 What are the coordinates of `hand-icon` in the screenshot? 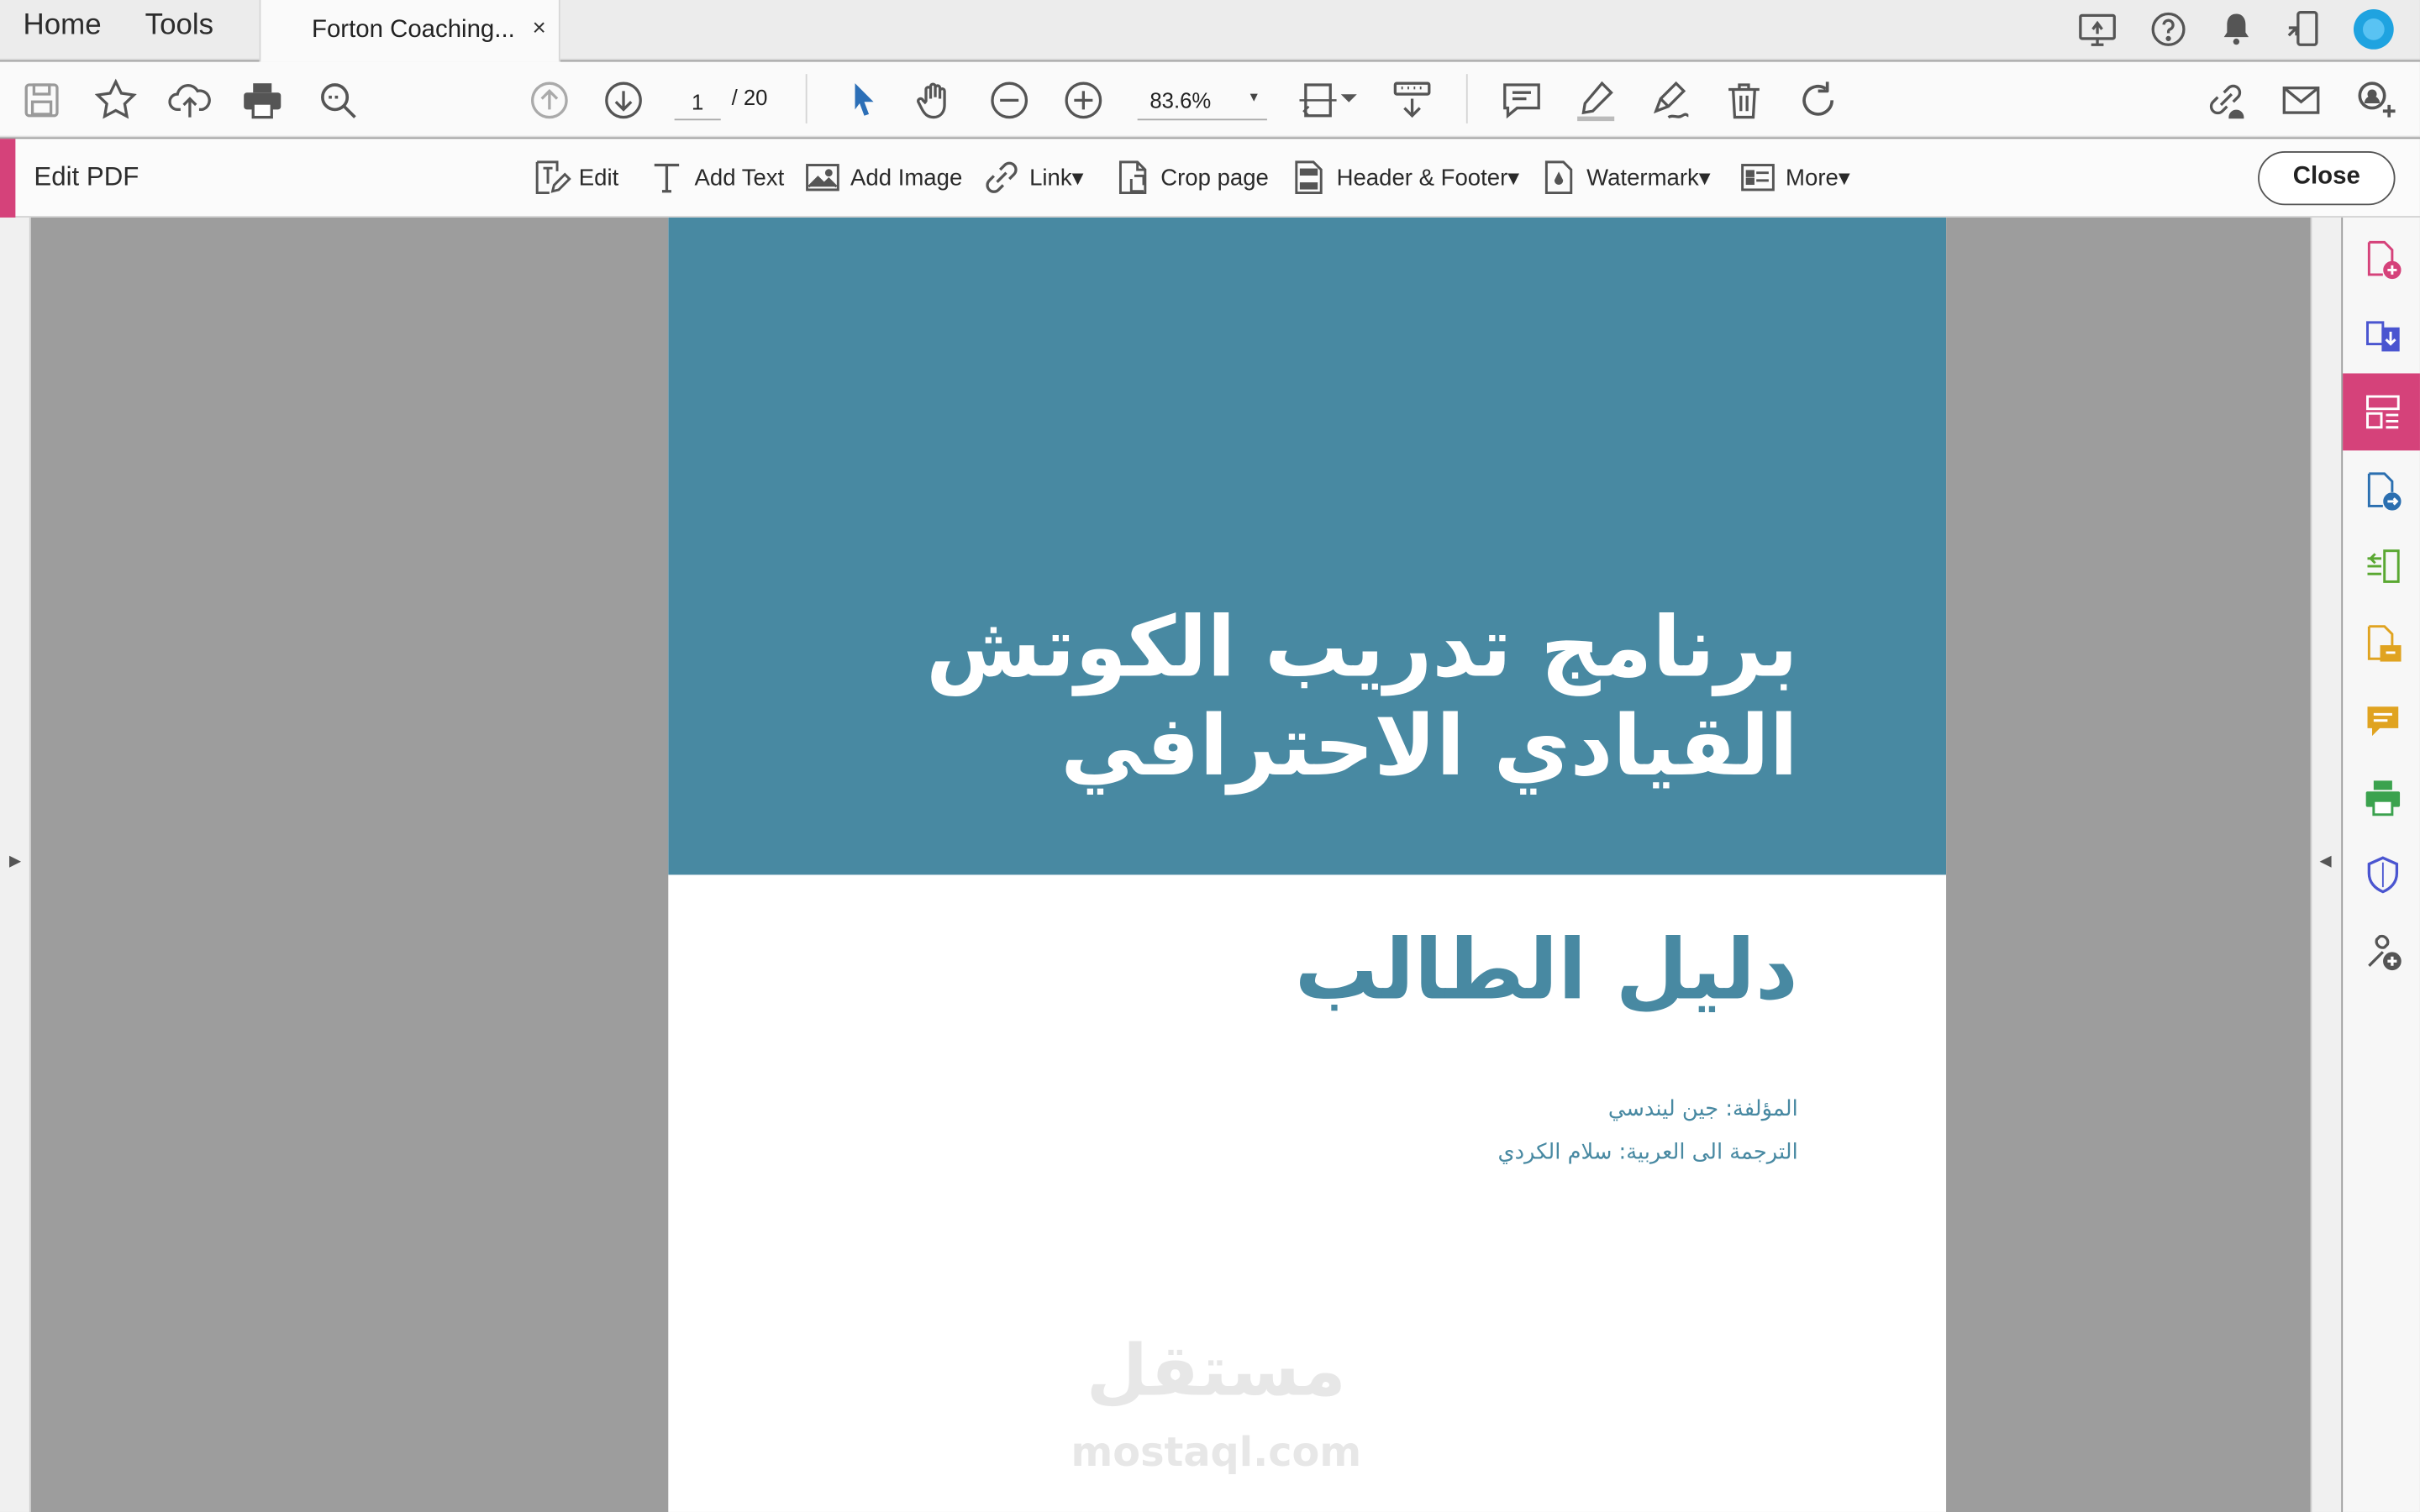 It's located at (935, 100).